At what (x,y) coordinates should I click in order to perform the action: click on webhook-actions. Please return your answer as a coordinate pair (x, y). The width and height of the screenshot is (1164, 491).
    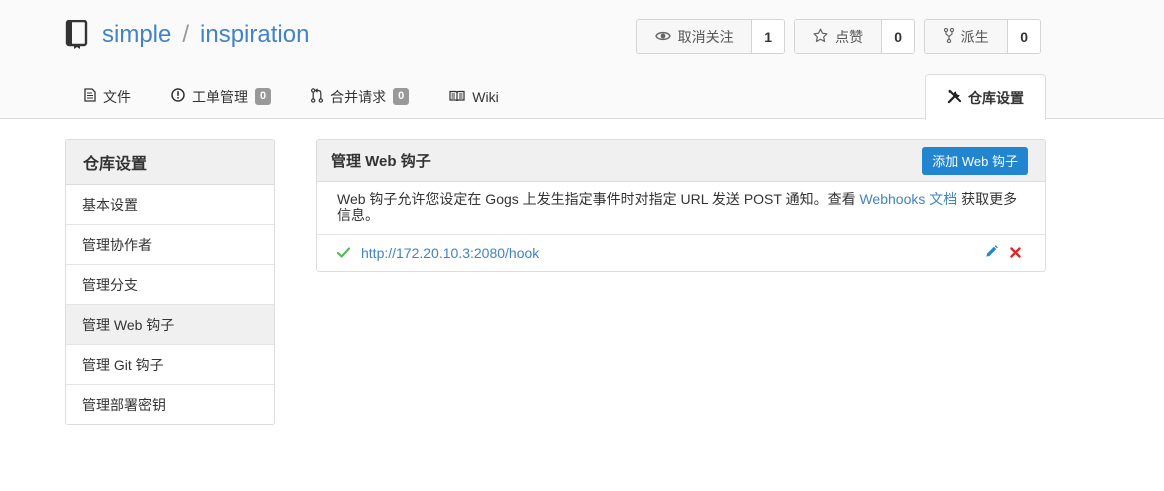
    Looking at the image, I should click on (1003, 253).